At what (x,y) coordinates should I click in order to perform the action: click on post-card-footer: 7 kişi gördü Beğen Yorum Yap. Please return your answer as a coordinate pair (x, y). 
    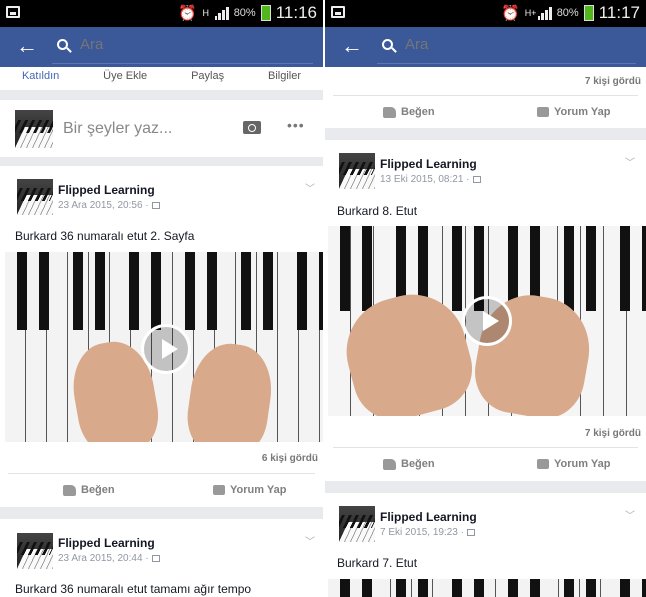
    Looking at the image, I should click on (485, 97).